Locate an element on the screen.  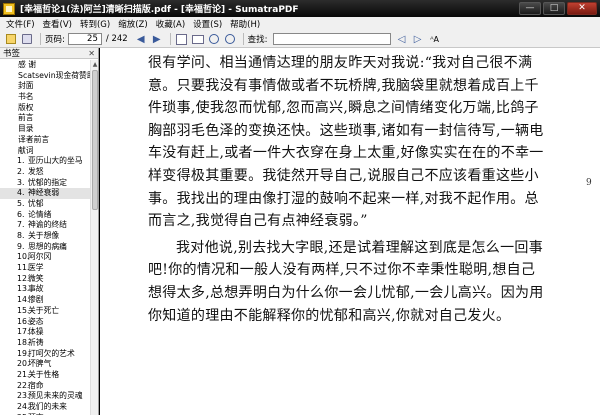
margin-mark: 9 is located at coordinates (589, 183).